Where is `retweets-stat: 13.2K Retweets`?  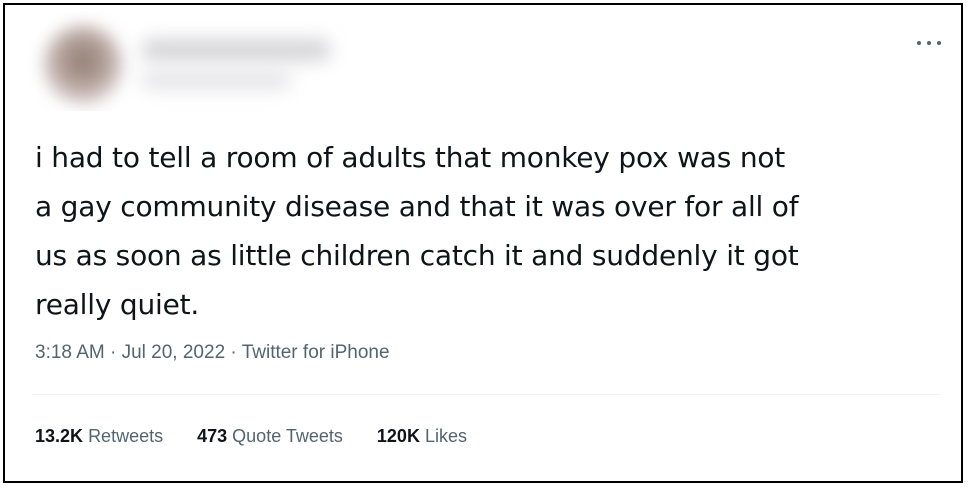 retweets-stat: 13.2K Retweets is located at coordinates (99, 436).